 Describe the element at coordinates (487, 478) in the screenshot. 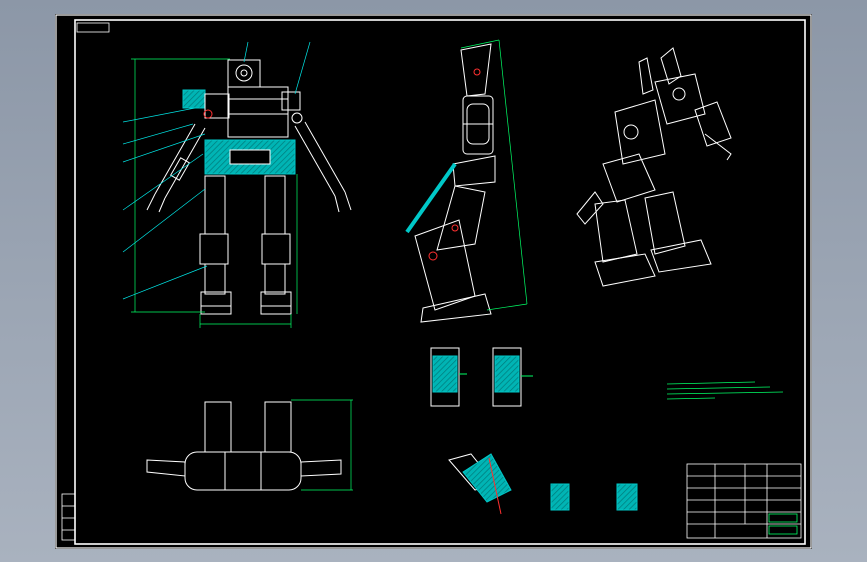

I see `section-a-hatch` at that location.